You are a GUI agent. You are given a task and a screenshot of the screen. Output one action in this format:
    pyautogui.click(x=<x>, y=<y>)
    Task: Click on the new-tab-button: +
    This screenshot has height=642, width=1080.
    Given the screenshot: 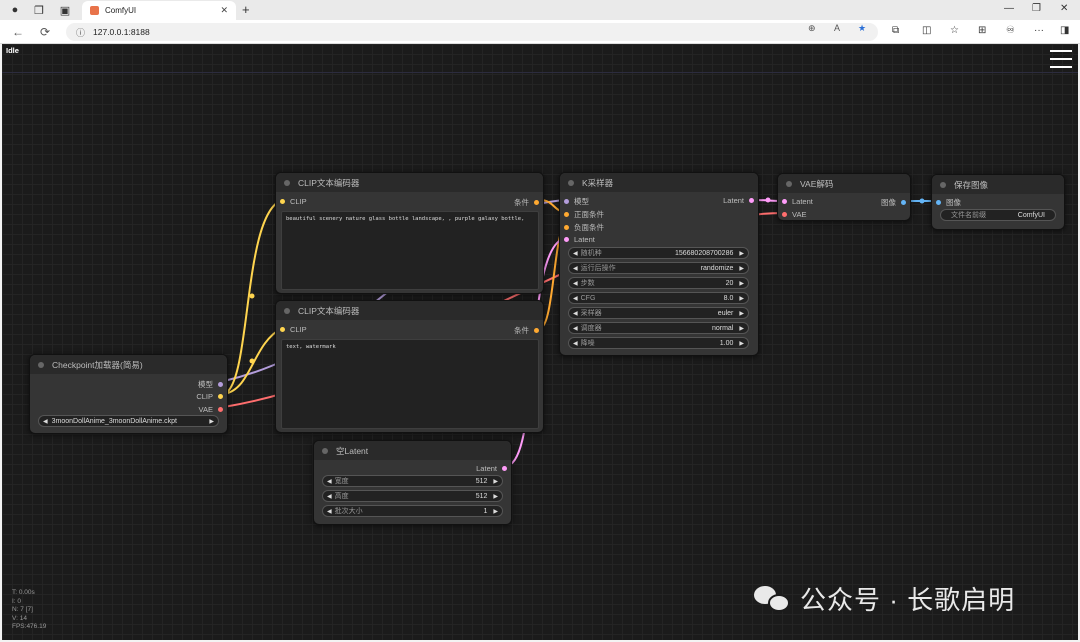 What is the action you would take?
    pyautogui.click(x=246, y=9)
    